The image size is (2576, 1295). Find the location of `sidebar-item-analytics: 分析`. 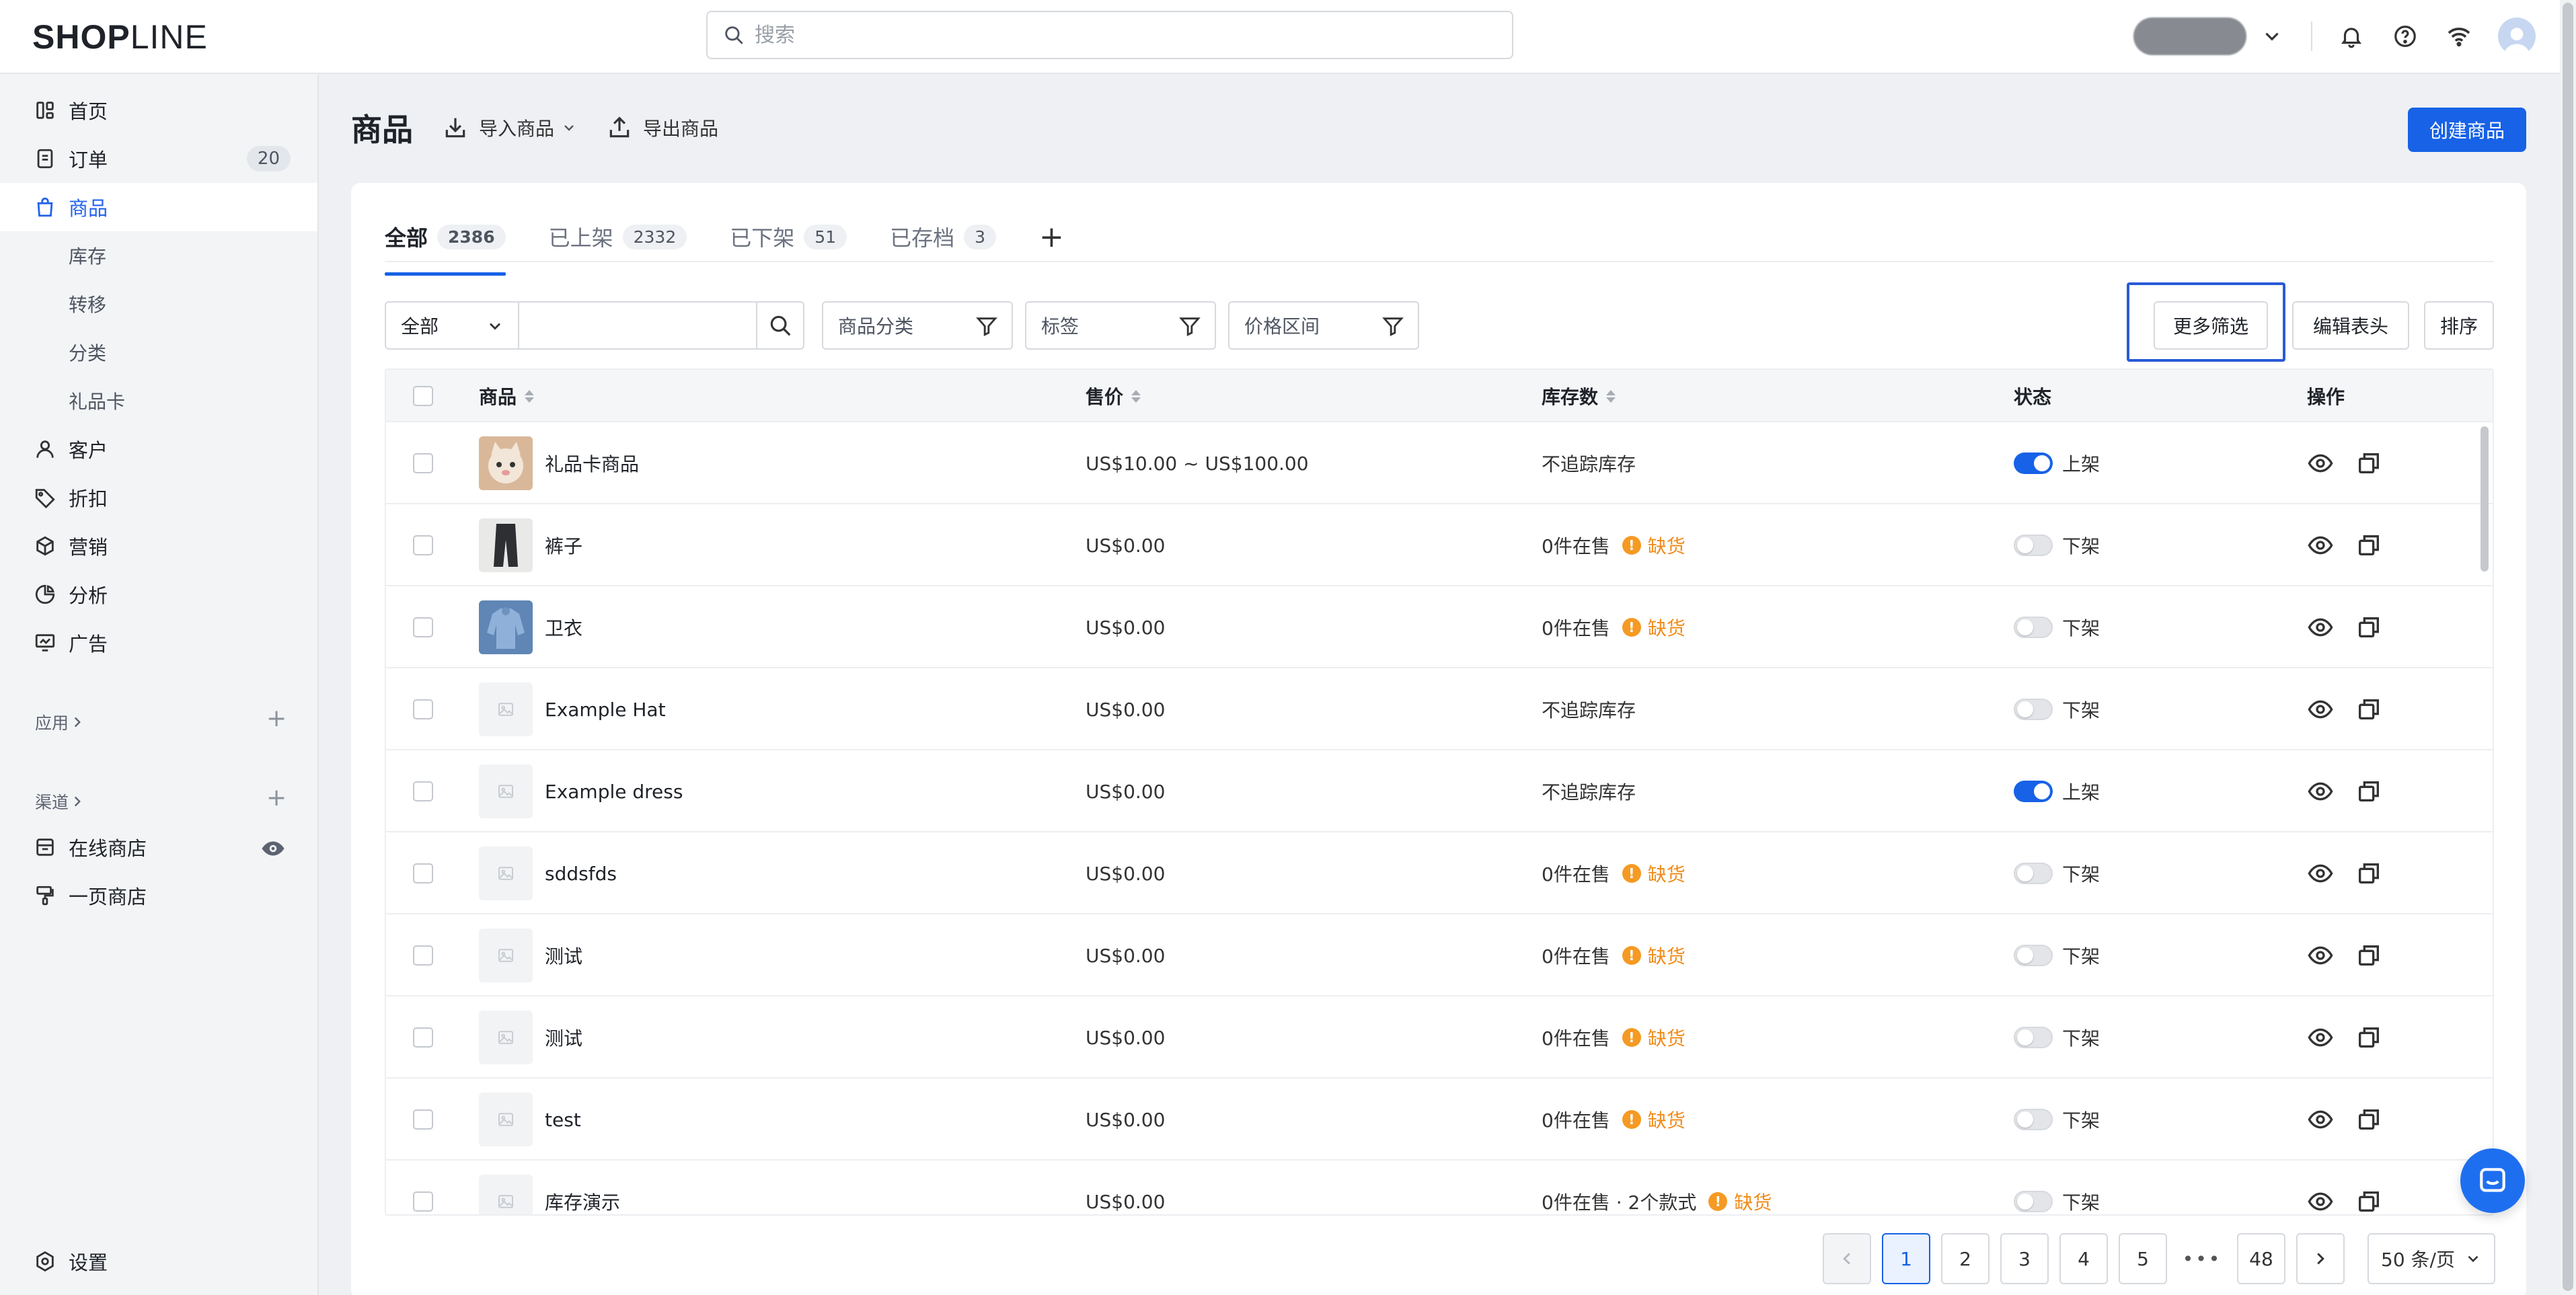

sidebar-item-analytics: 分析 is located at coordinates (158, 594).